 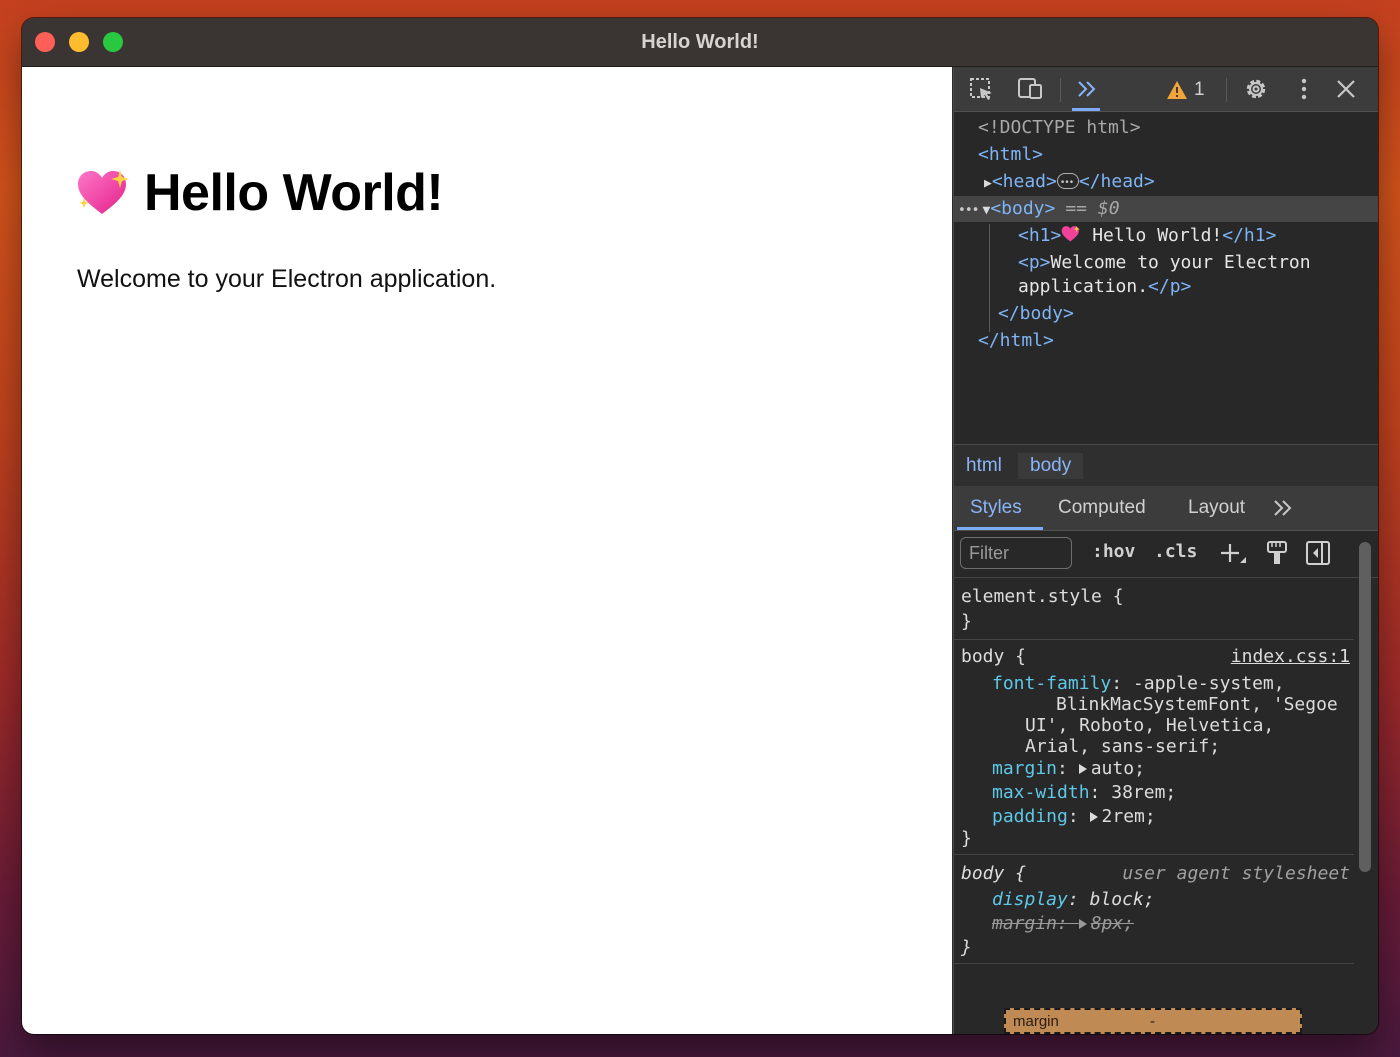 What do you see at coordinates (294, 193) in the screenshot?
I see `heading-text: Hello World!` at bounding box center [294, 193].